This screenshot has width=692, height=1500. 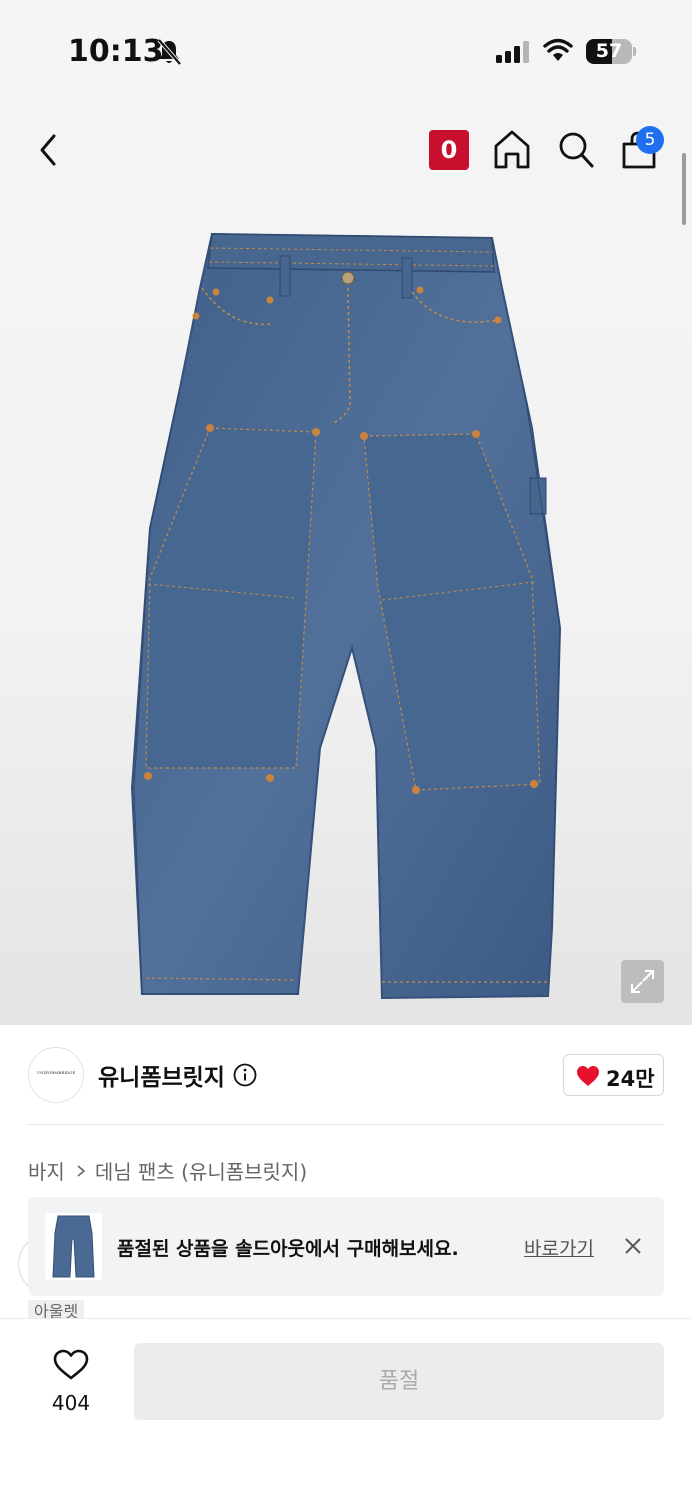 I want to click on brand-logo: UNIFORMBRIDGE, so click(x=56, y=1075).